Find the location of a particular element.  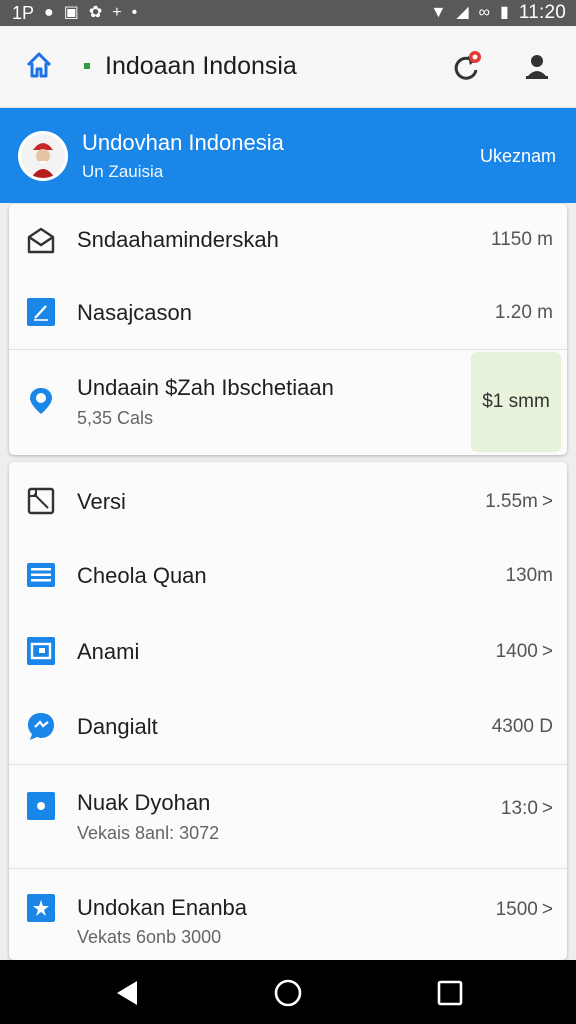

avatar is located at coordinates (43, 156).